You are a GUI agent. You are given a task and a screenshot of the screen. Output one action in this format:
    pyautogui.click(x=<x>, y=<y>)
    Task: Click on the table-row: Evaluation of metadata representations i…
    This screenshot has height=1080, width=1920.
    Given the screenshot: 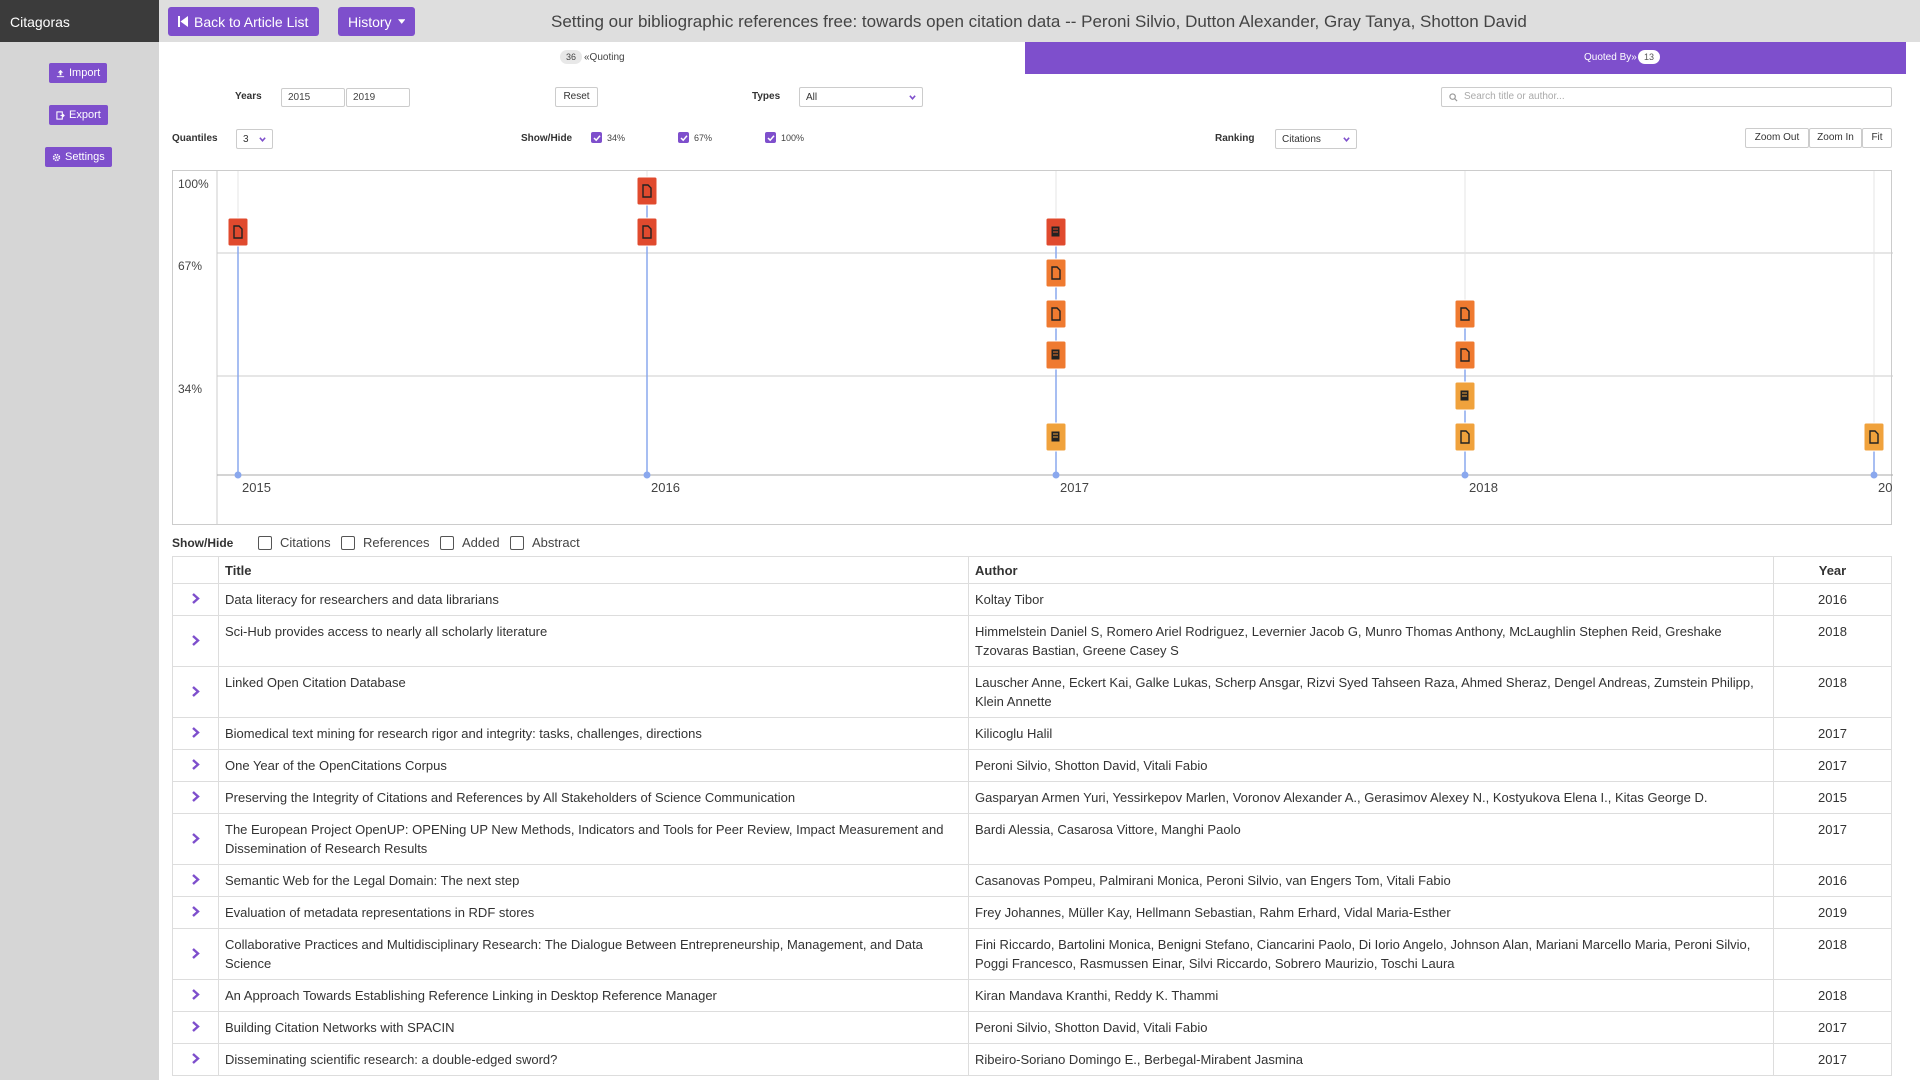 What is the action you would take?
    pyautogui.click(x=1032, y=912)
    